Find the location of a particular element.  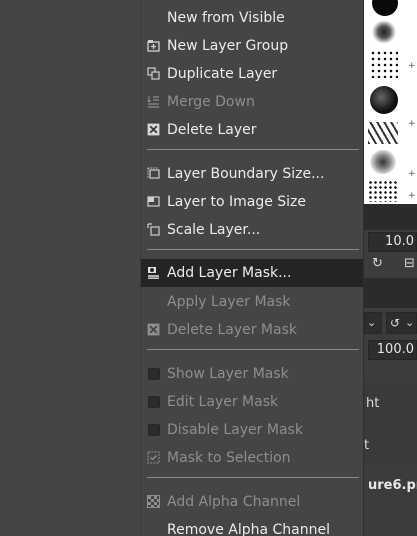

reset-icon: ↻ is located at coordinates (377, 264).